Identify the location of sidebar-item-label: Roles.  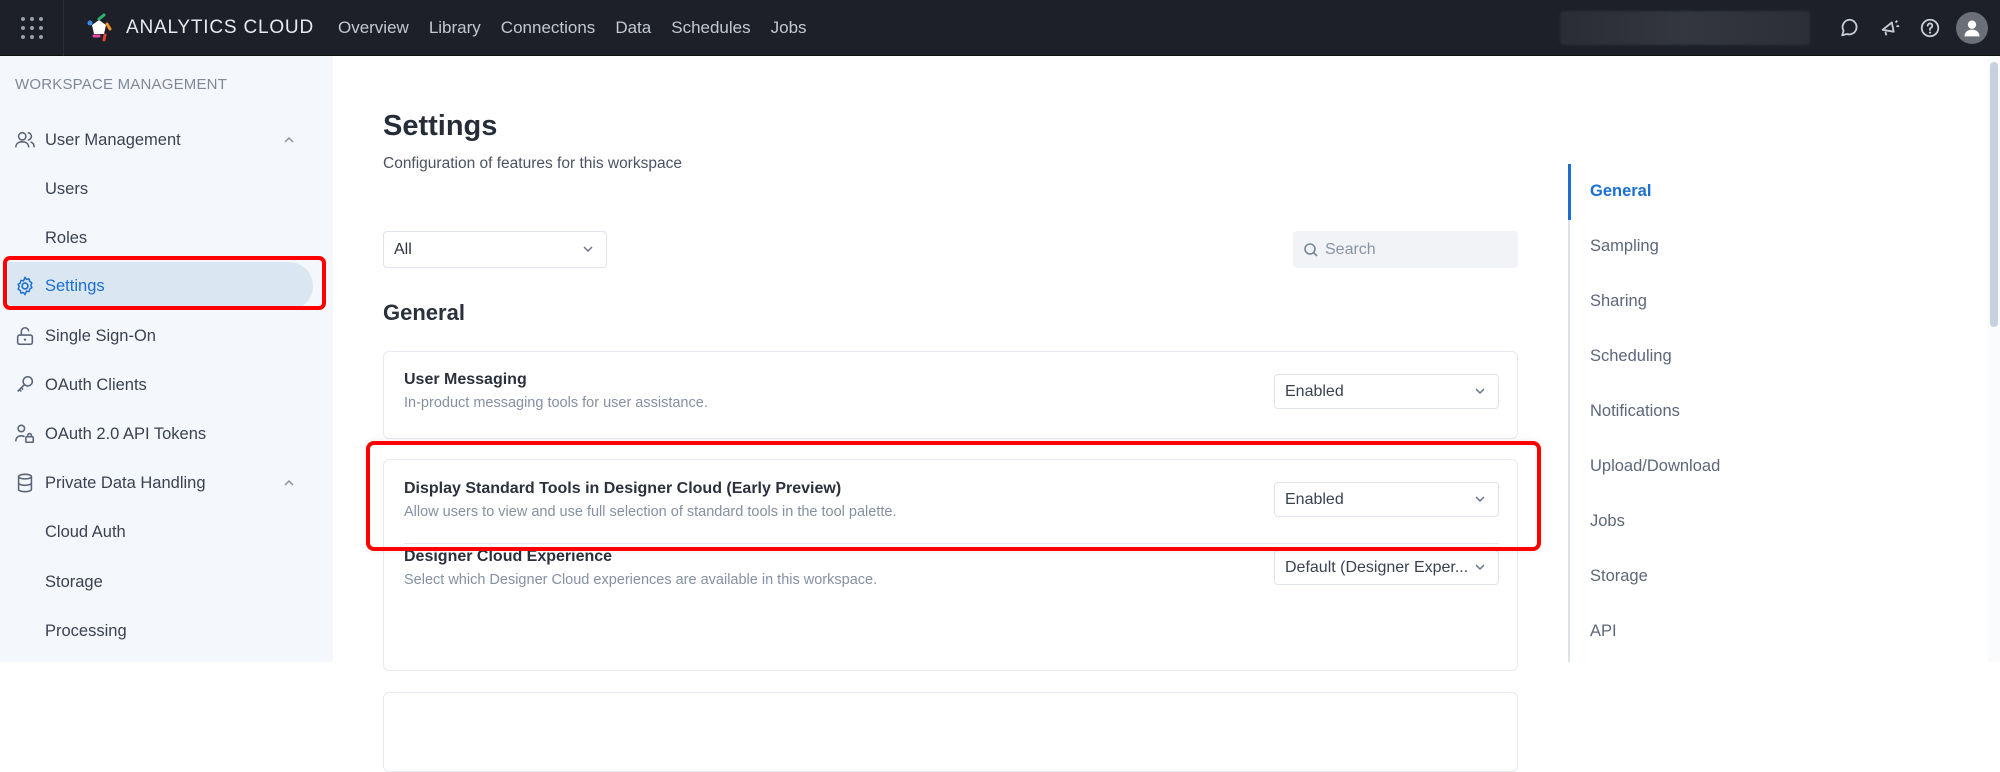
(66, 237).